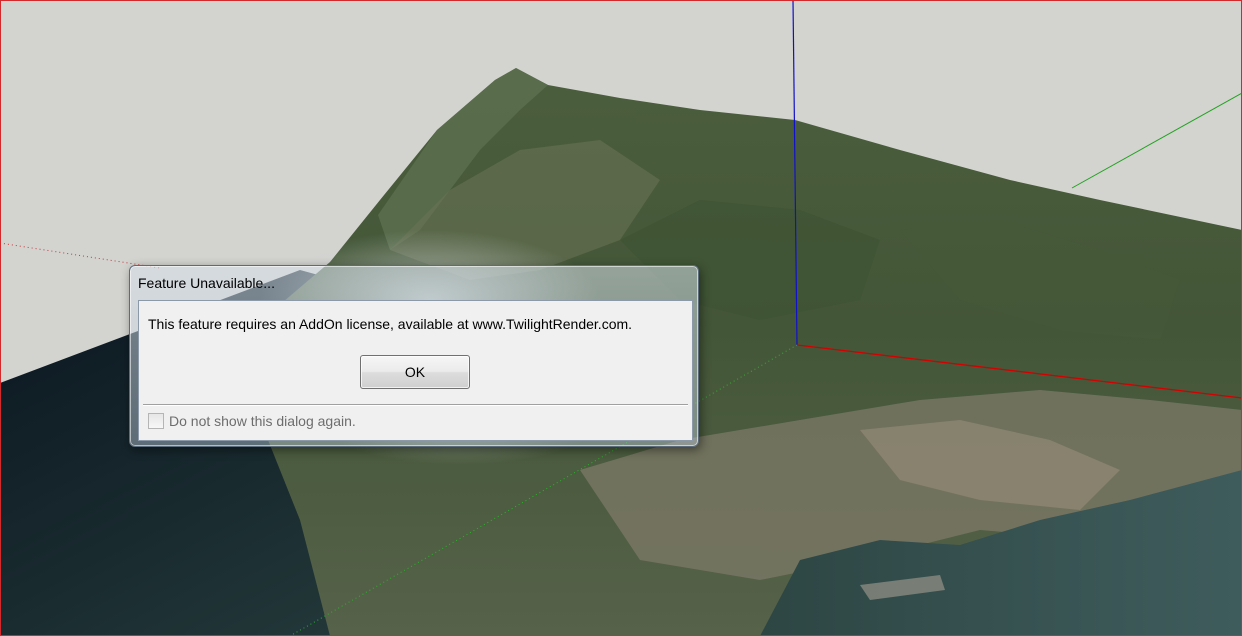  I want to click on ok-button: OK, so click(415, 372).